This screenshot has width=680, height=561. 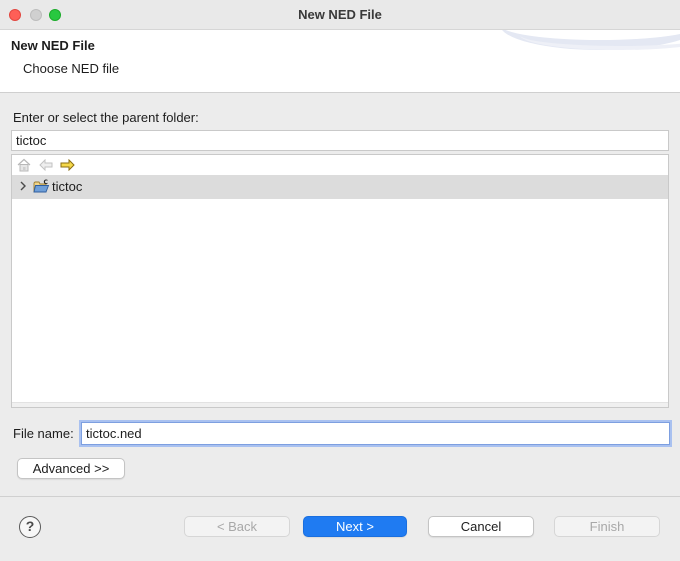 I want to click on chevron-right-icon, so click(x=23, y=186).